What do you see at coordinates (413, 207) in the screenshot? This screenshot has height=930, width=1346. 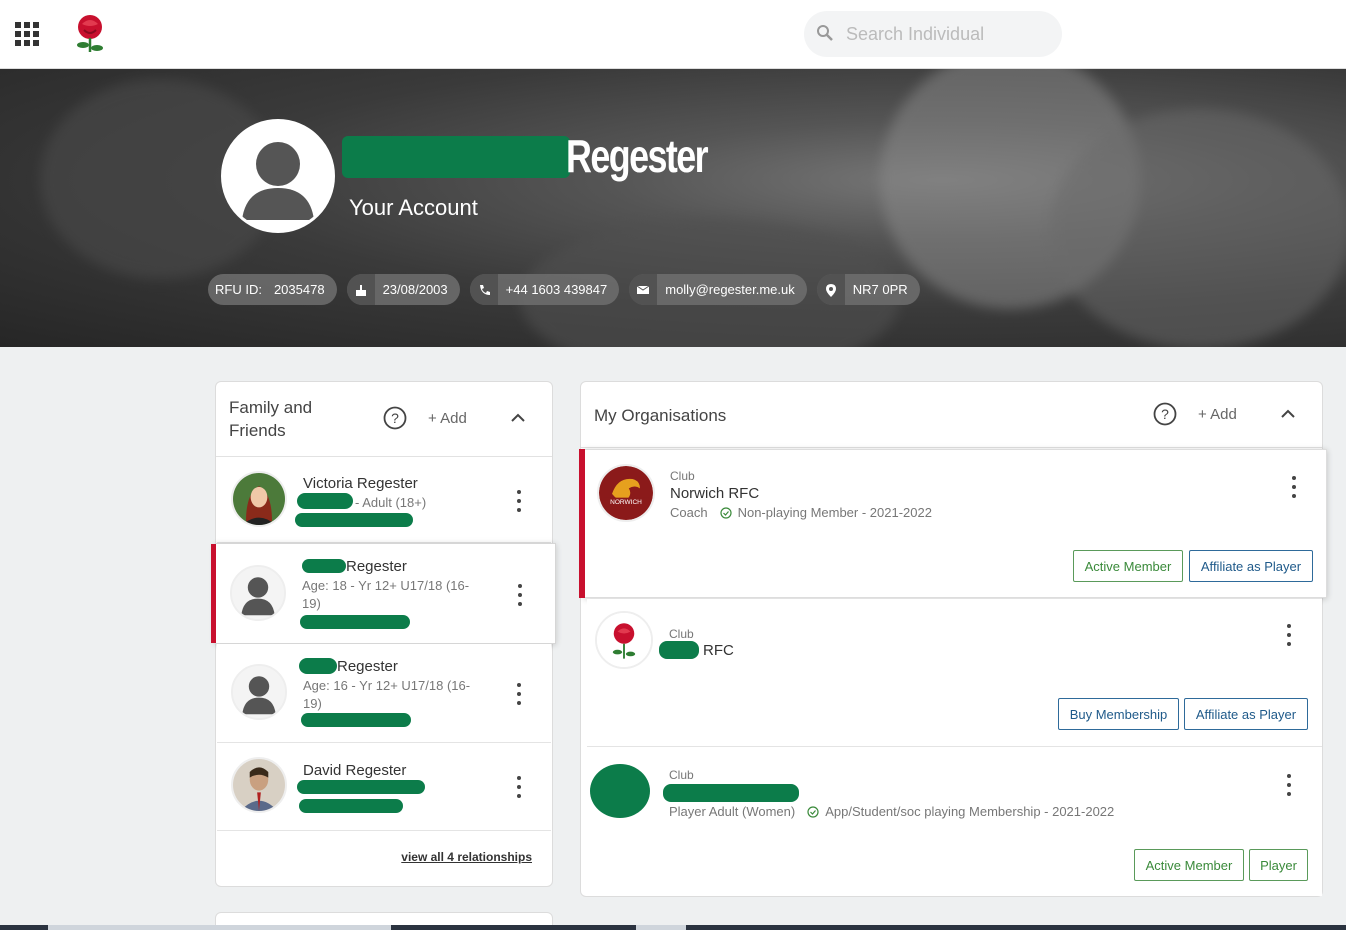 I see `profile-subtitle: Your Account` at bounding box center [413, 207].